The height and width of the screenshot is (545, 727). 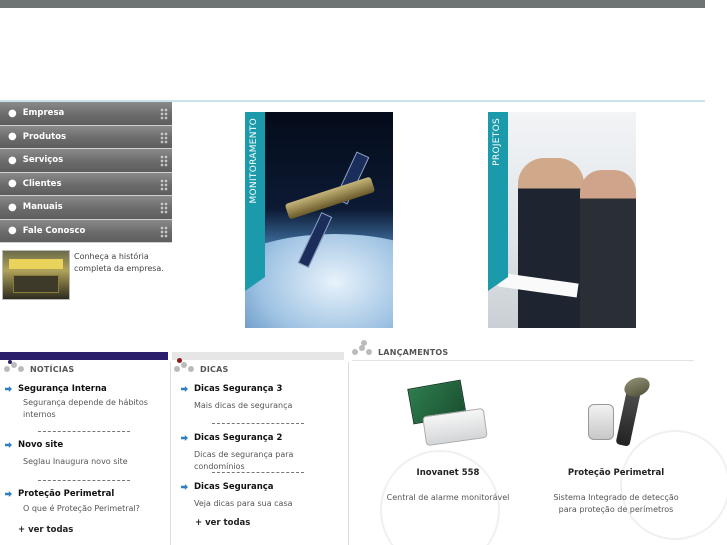 I want to click on dicas-header-bar, so click(x=258, y=356).